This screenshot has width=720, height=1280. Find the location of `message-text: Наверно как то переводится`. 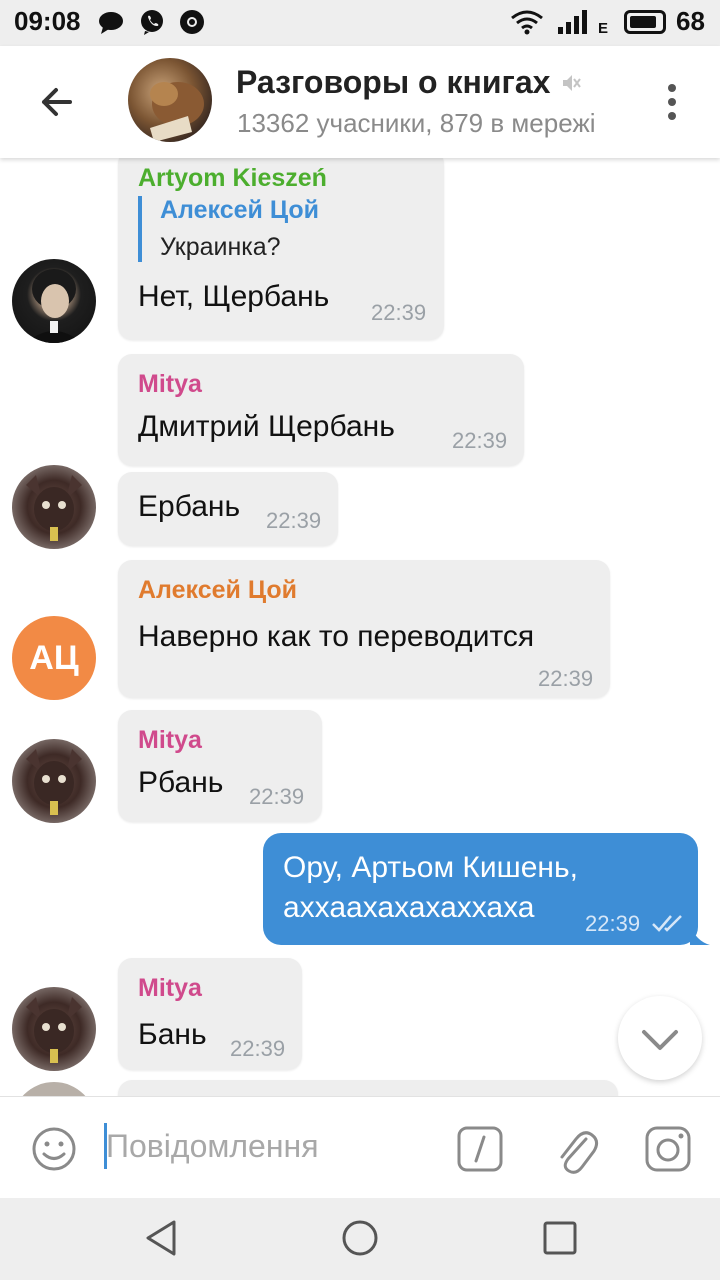

message-text: Наверно как то переводится is located at coordinates (336, 636).